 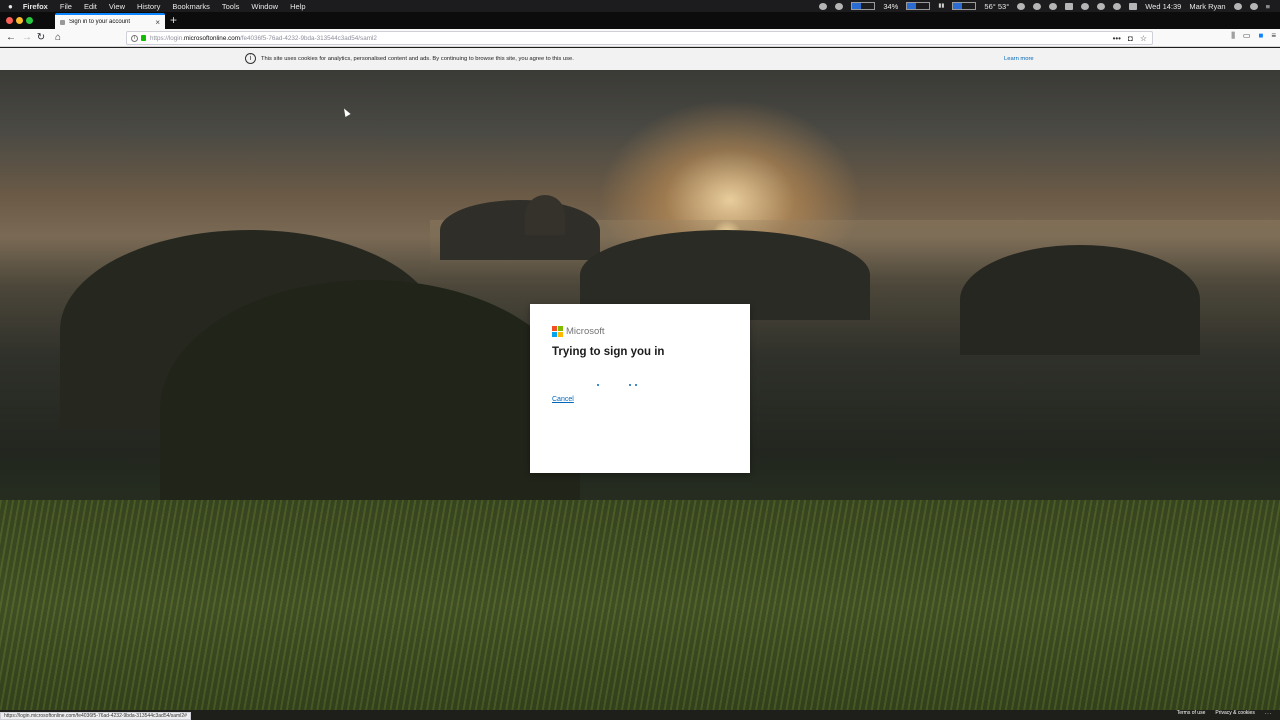 I want to click on sidebar-icon: ▭, so click(x=1247, y=36).